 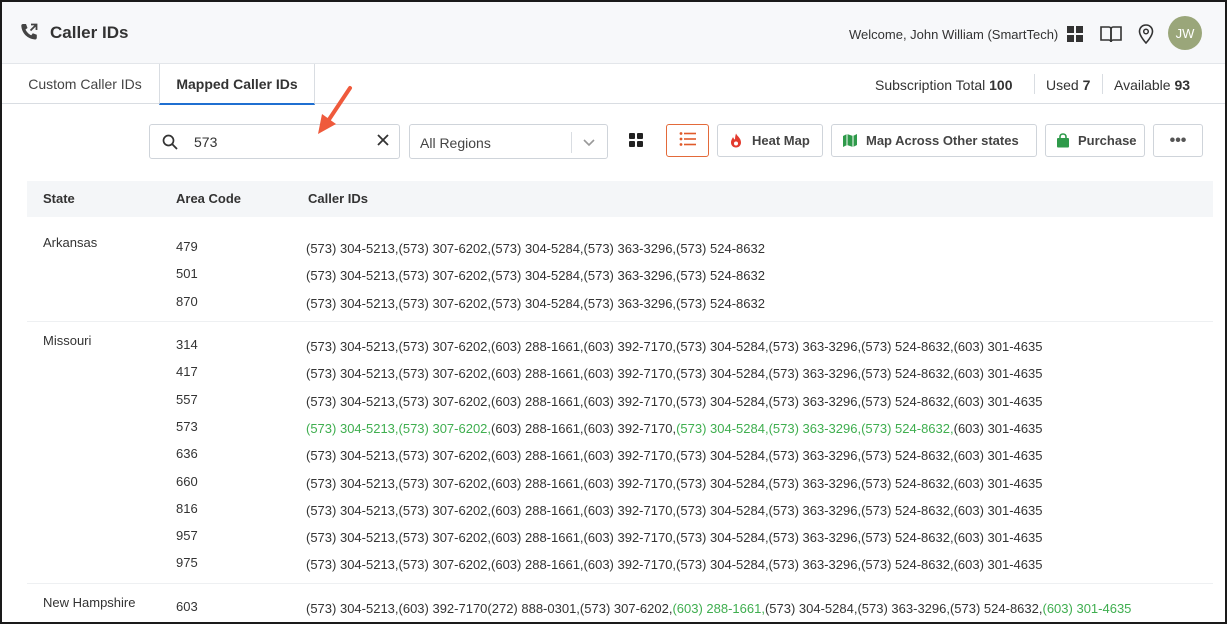 What do you see at coordinates (187, 426) in the screenshot?
I see `area-code-cell: 573` at bounding box center [187, 426].